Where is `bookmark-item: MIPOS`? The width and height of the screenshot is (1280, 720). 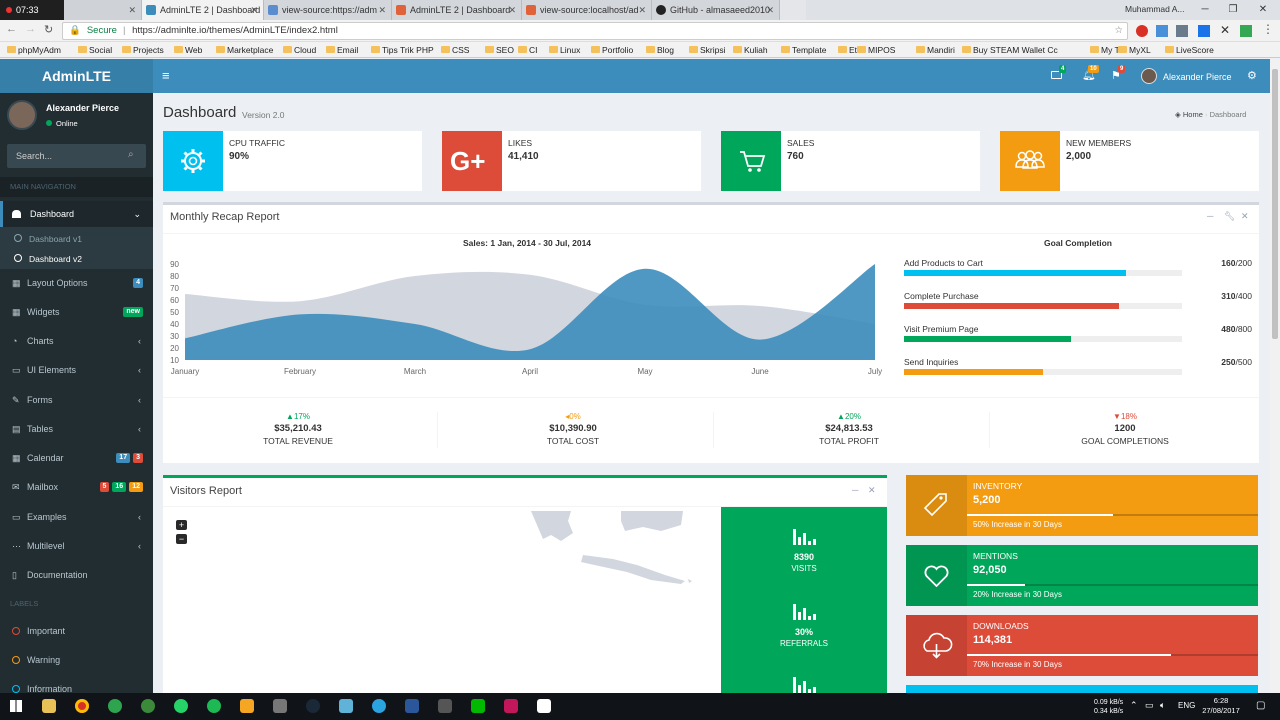 bookmark-item: MIPOS is located at coordinates (876, 50).